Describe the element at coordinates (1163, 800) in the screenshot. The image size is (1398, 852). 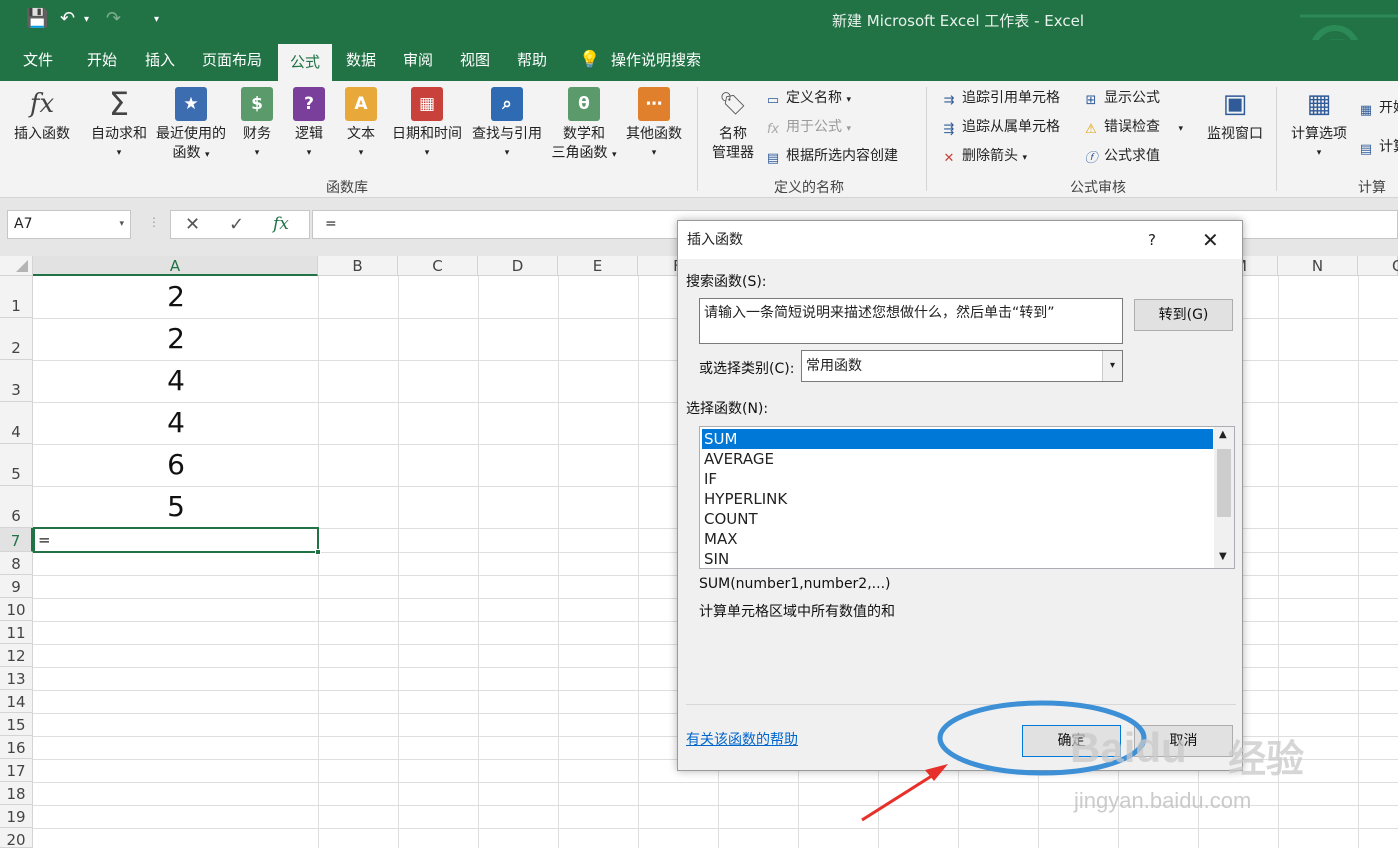
I see `watermark-url: jingyan.baidu.com` at that location.